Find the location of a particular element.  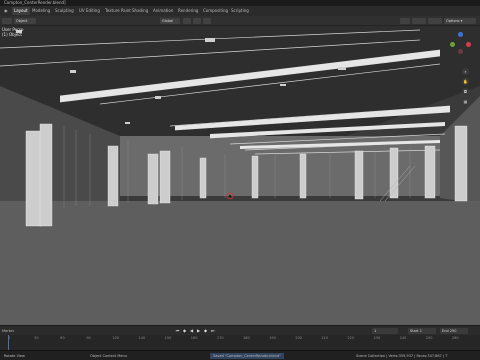

timeline-tick: 160 is located at coordinates (194, 338).